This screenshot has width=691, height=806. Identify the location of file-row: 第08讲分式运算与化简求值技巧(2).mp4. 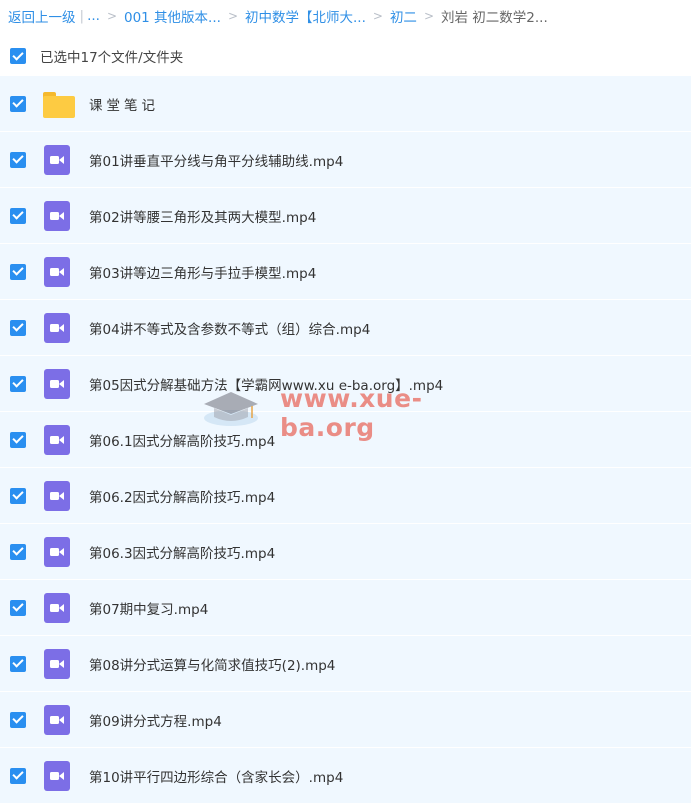
(345, 664).